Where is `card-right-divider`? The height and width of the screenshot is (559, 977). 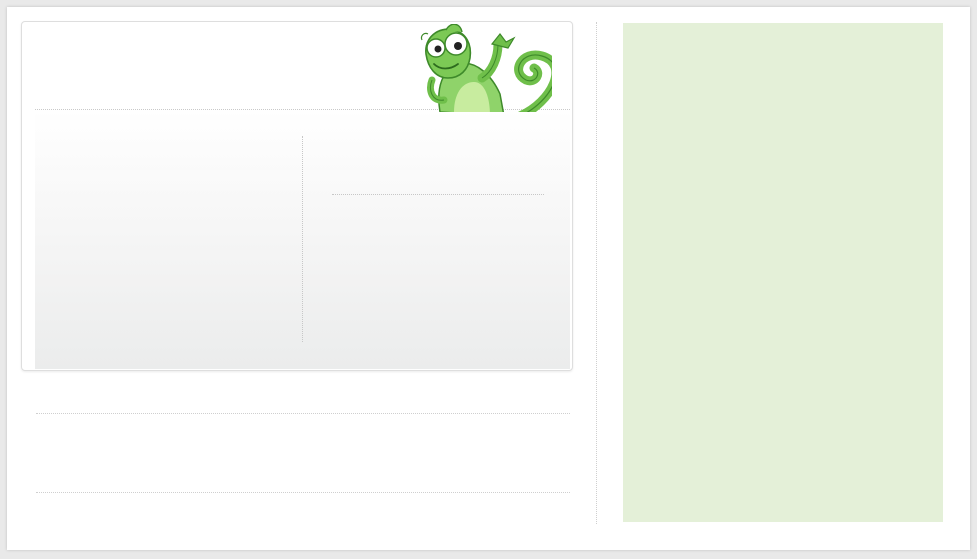 card-right-divider is located at coordinates (438, 194).